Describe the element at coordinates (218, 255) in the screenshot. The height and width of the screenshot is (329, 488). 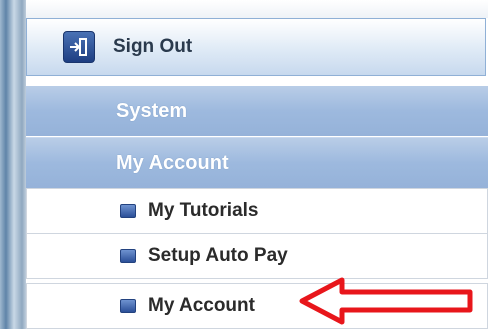
I see `menu-item-label: Setup Auto Pay` at that location.